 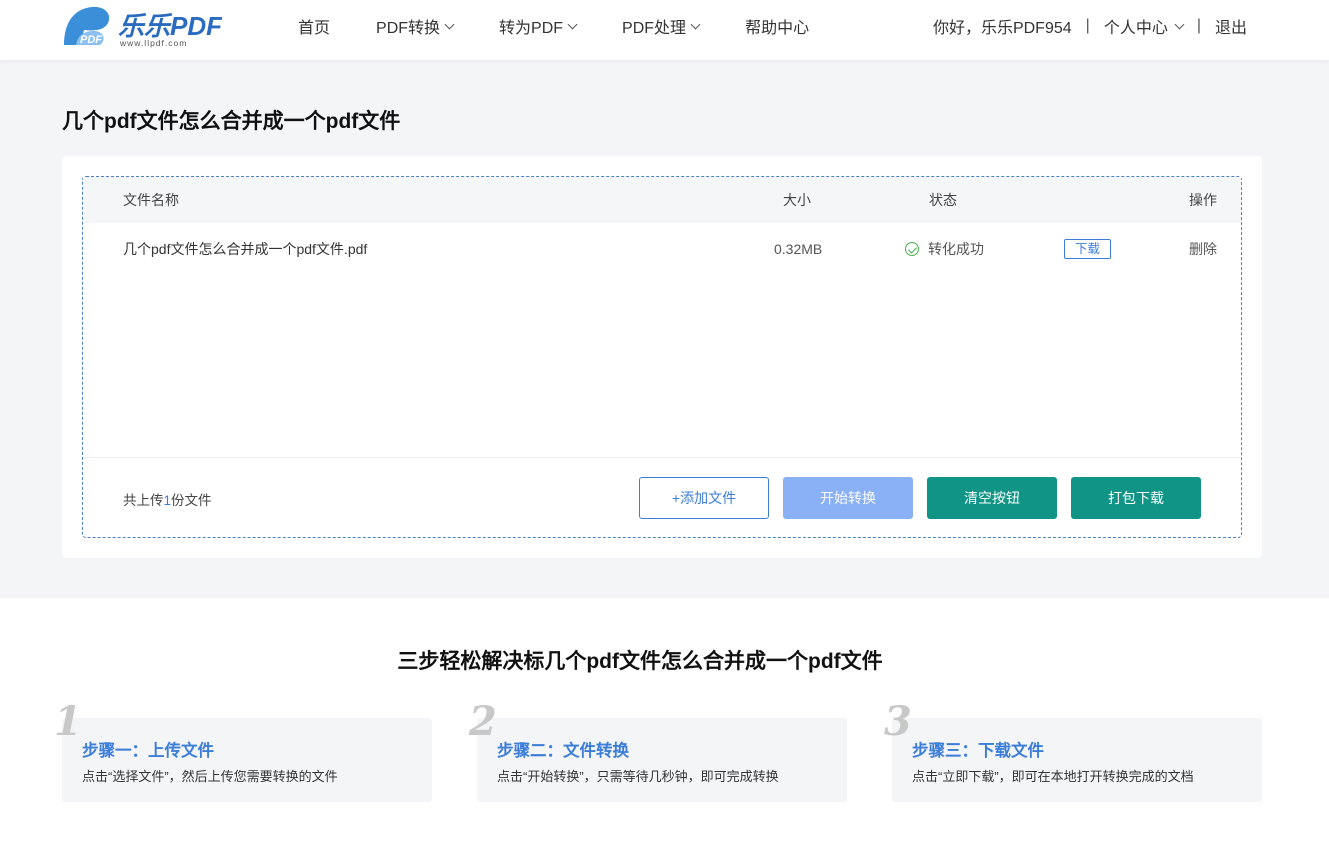 I want to click on step-card-2: 2 步骤二：文件转换 点击“开始转换”，只需等待几秒钟，即可完成转换, so click(x=658, y=750).